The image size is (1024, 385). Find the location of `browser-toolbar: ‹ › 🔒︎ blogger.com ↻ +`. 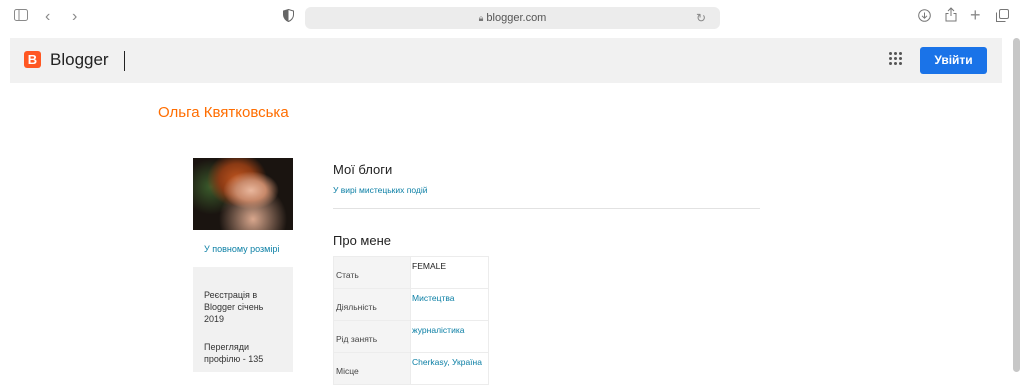

browser-toolbar: ‹ › 🔒︎ blogger.com ↻ + is located at coordinates (512, 18).